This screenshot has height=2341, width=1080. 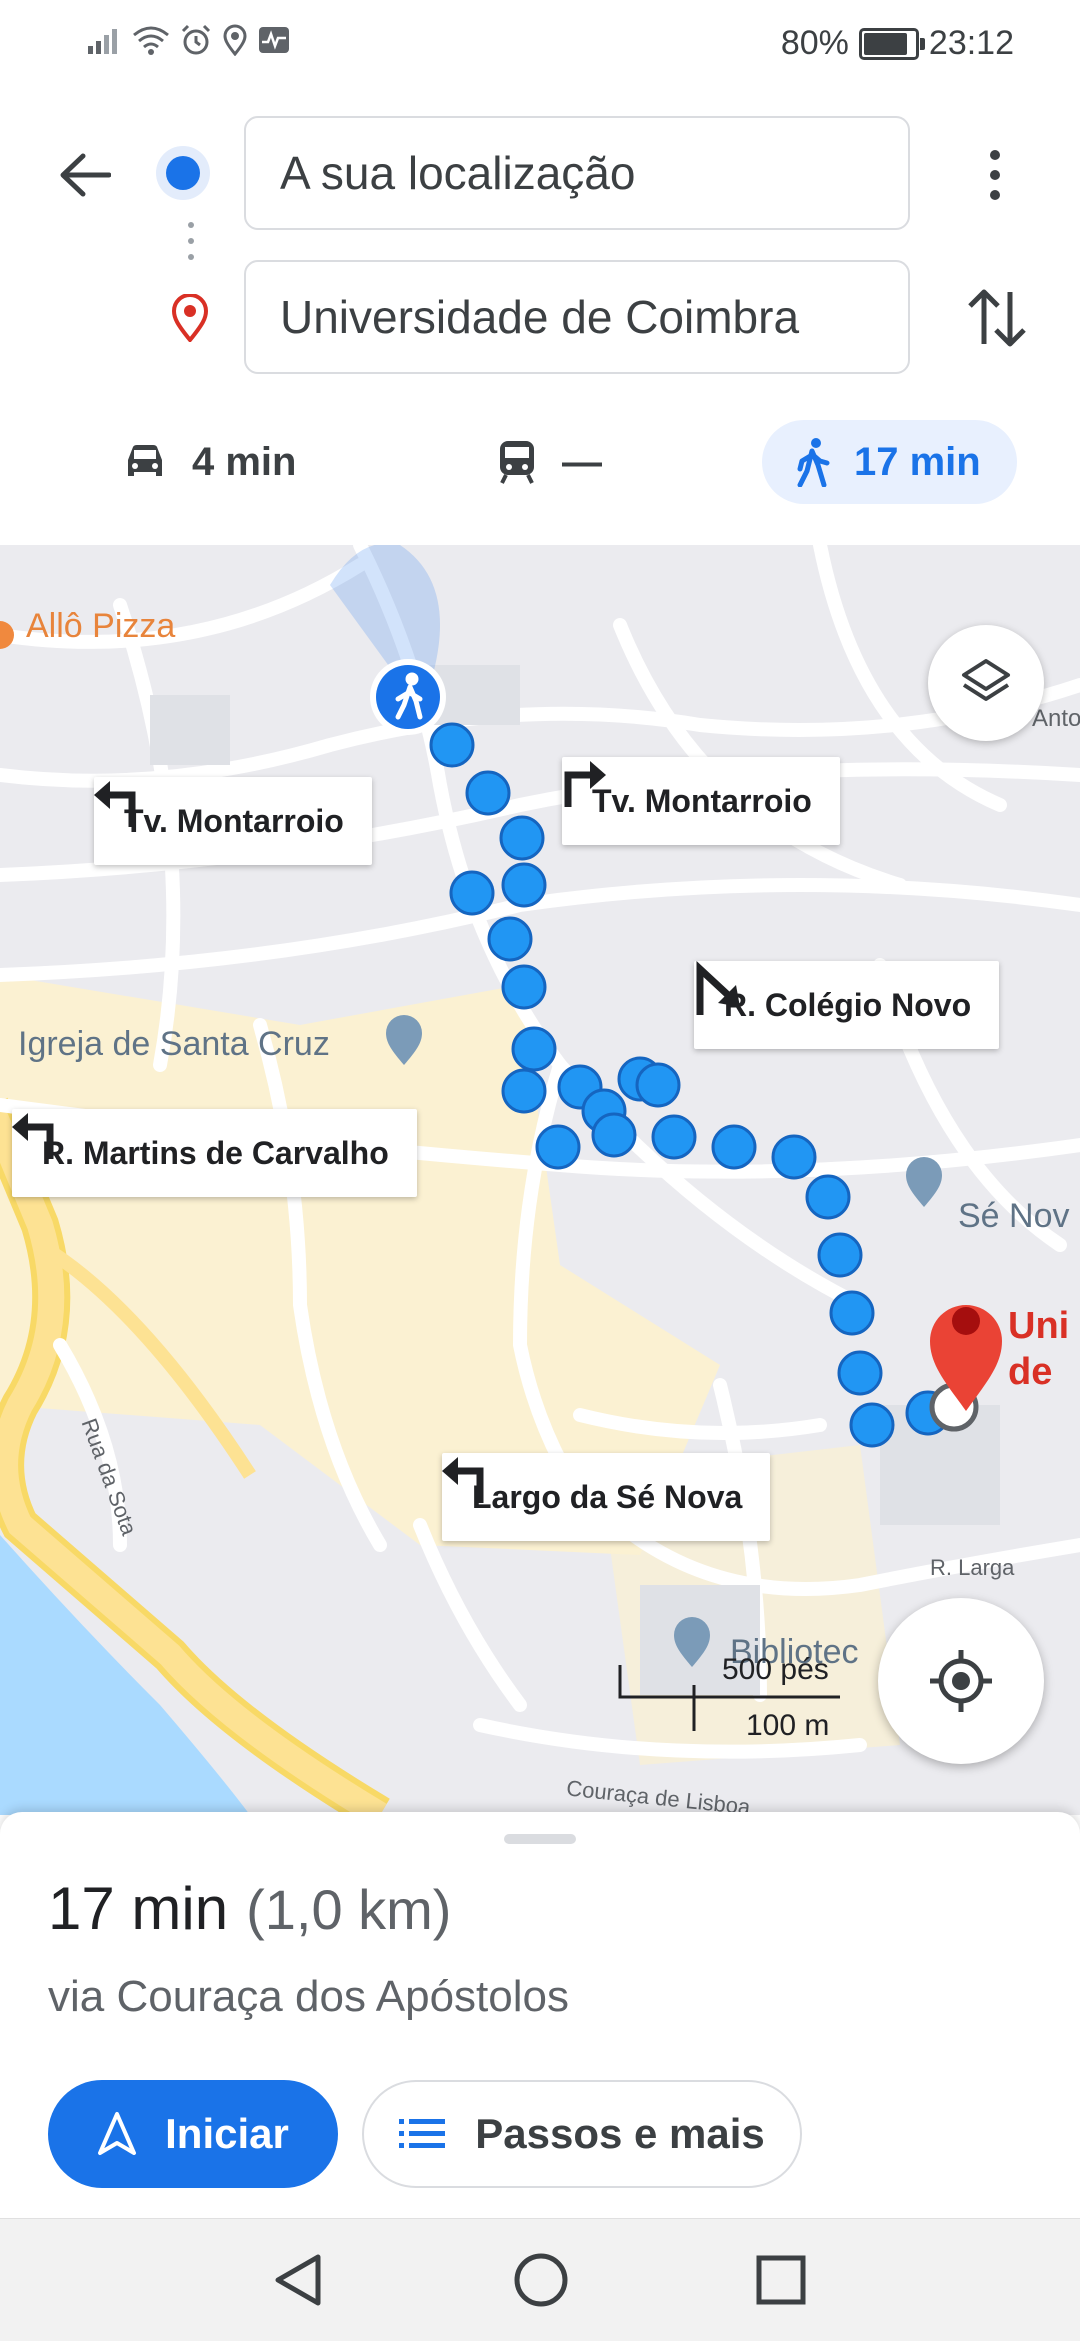 I want to click on status-right: 80% 23:12, so click(x=897, y=43).